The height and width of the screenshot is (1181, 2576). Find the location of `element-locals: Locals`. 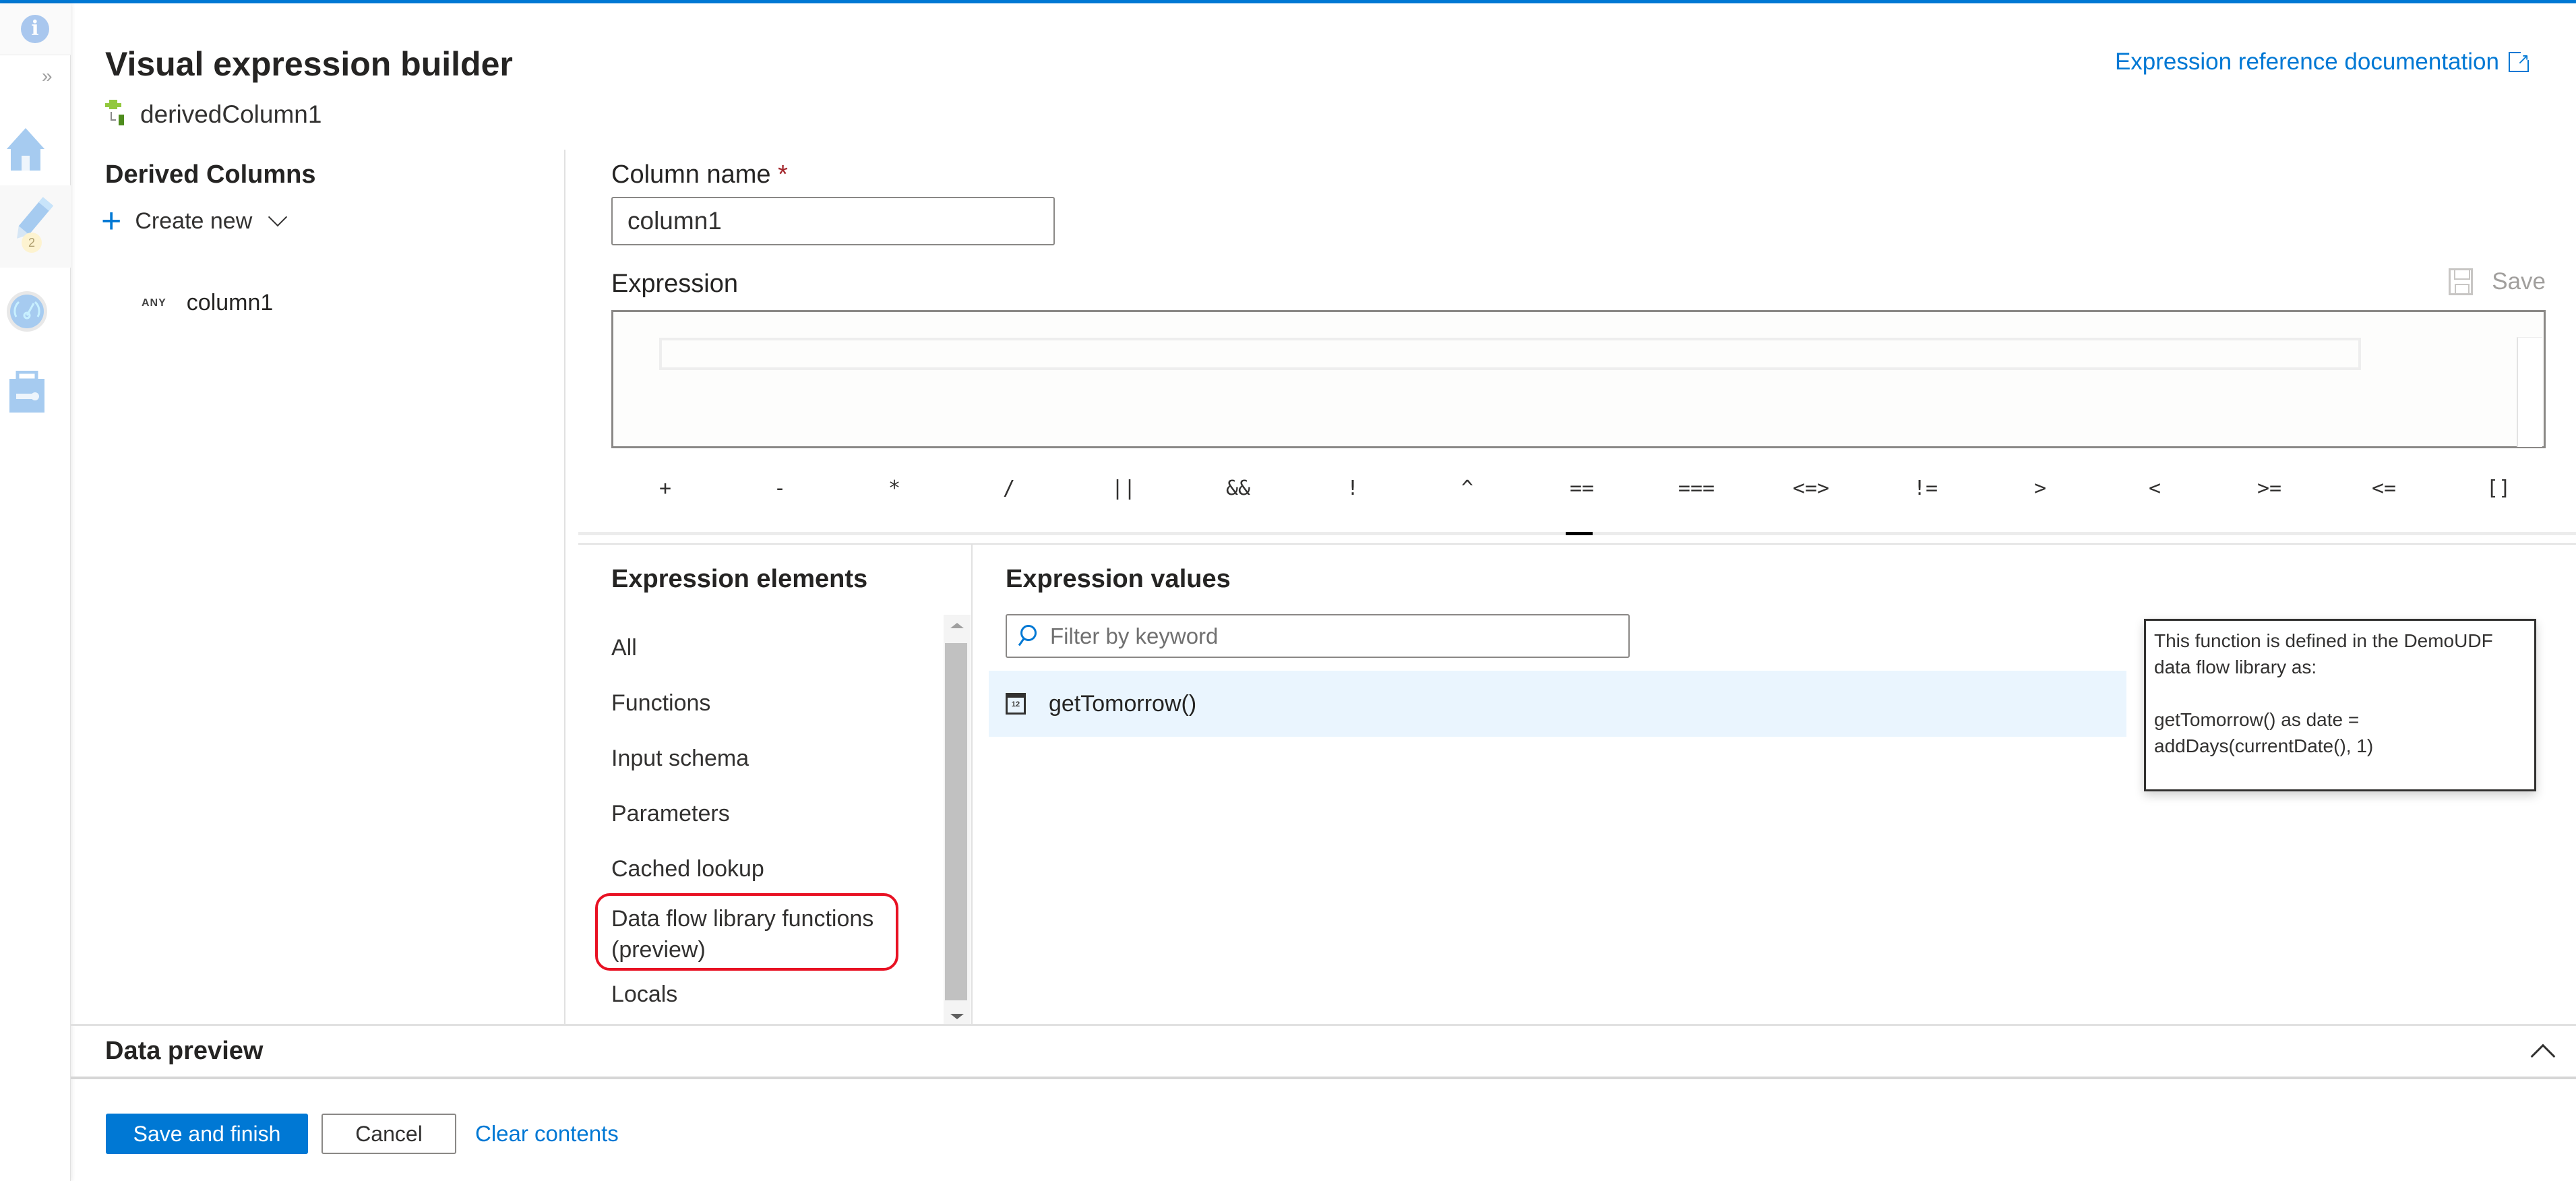

element-locals: Locals is located at coordinates (752, 995).